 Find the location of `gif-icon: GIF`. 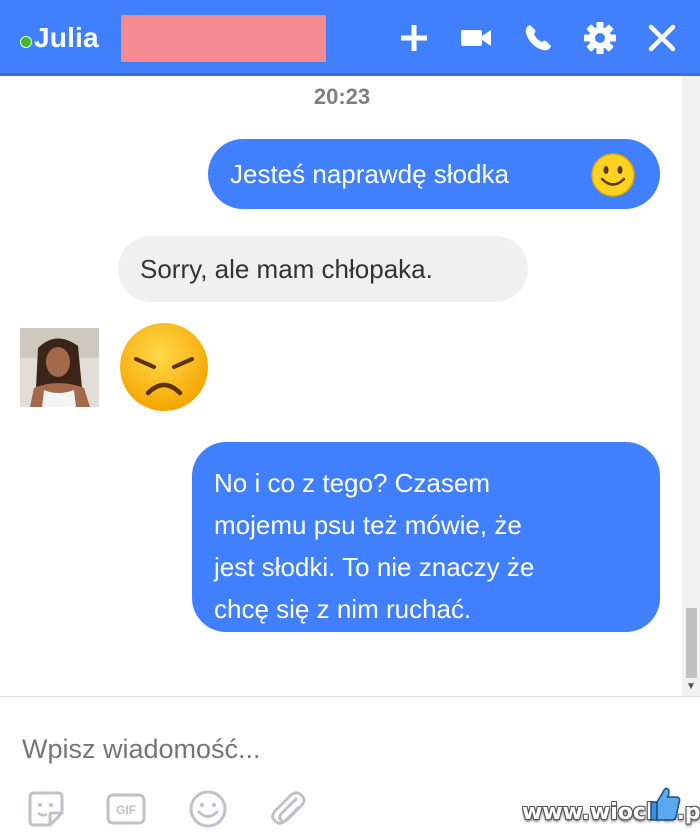

gif-icon: GIF is located at coordinates (126, 809).